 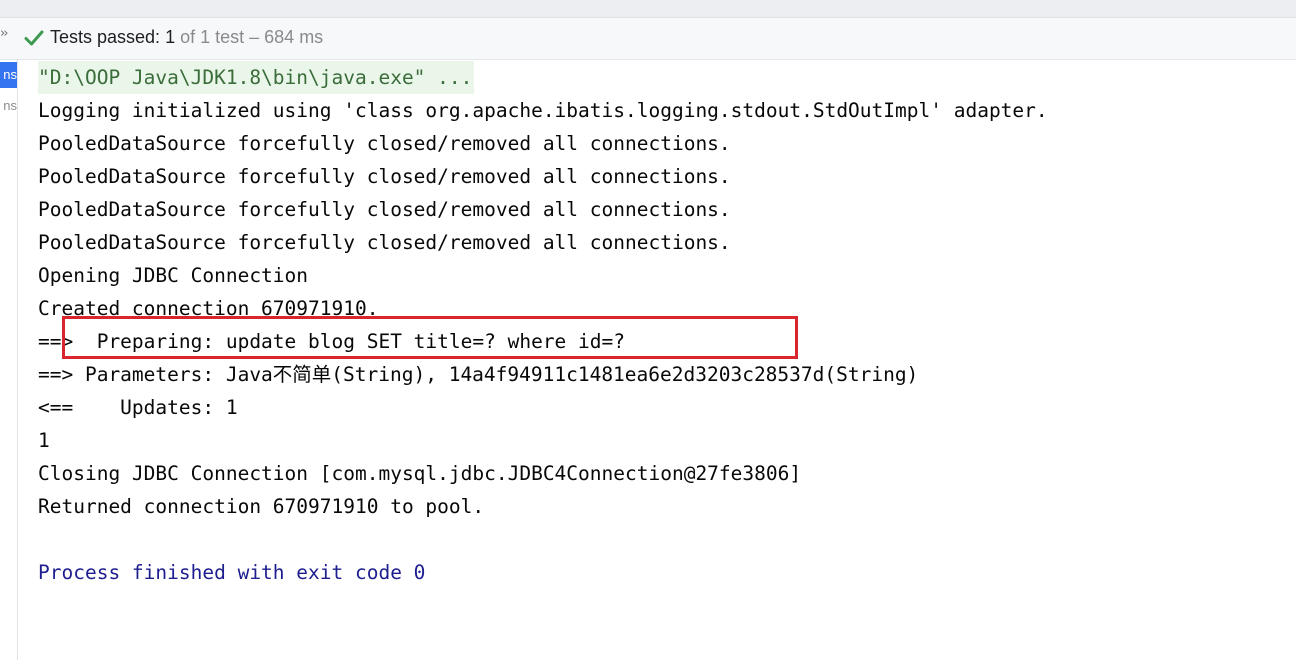 What do you see at coordinates (261, 506) in the screenshot?
I see `console-line: Returned connection 670971910 to pool.` at bounding box center [261, 506].